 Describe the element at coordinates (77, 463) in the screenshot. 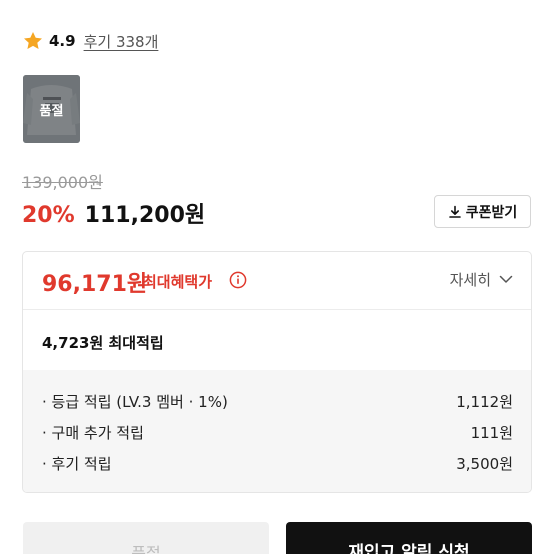

I see `points-row-label: · 후기 적립` at that location.